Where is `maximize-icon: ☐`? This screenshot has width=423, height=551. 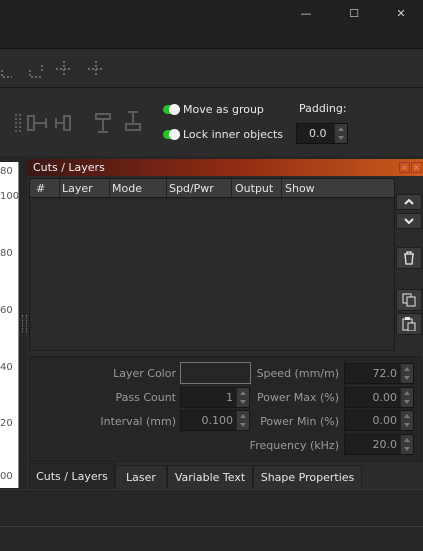 maximize-icon: ☐ is located at coordinates (354, 13).